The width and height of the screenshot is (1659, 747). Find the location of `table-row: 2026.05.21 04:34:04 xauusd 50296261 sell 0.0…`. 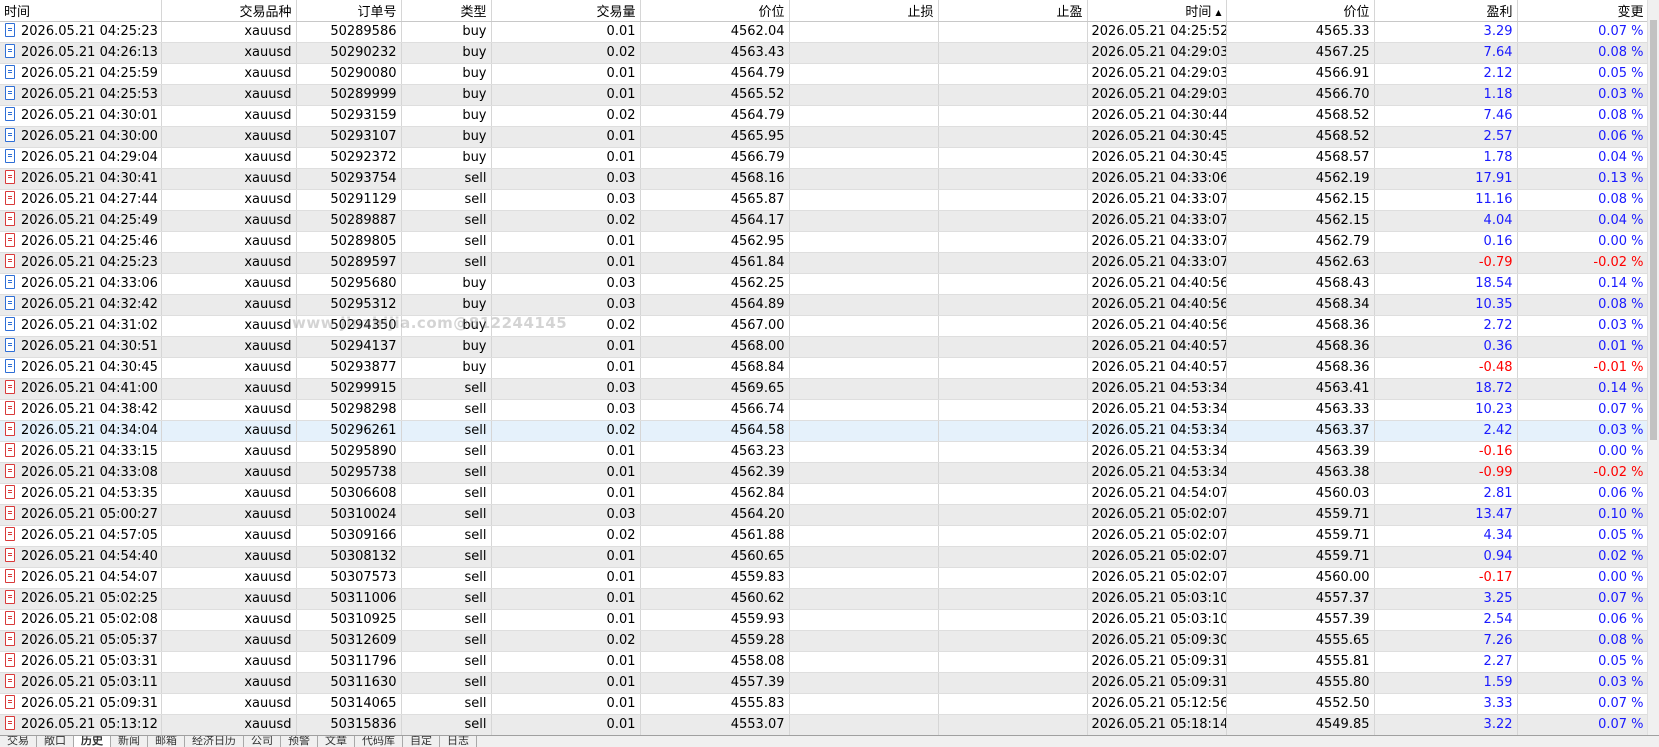

table-row: 2026.05.21 04:34:04 xauusd 50296261 sell 0.0… is located at coordinates (824, 431).